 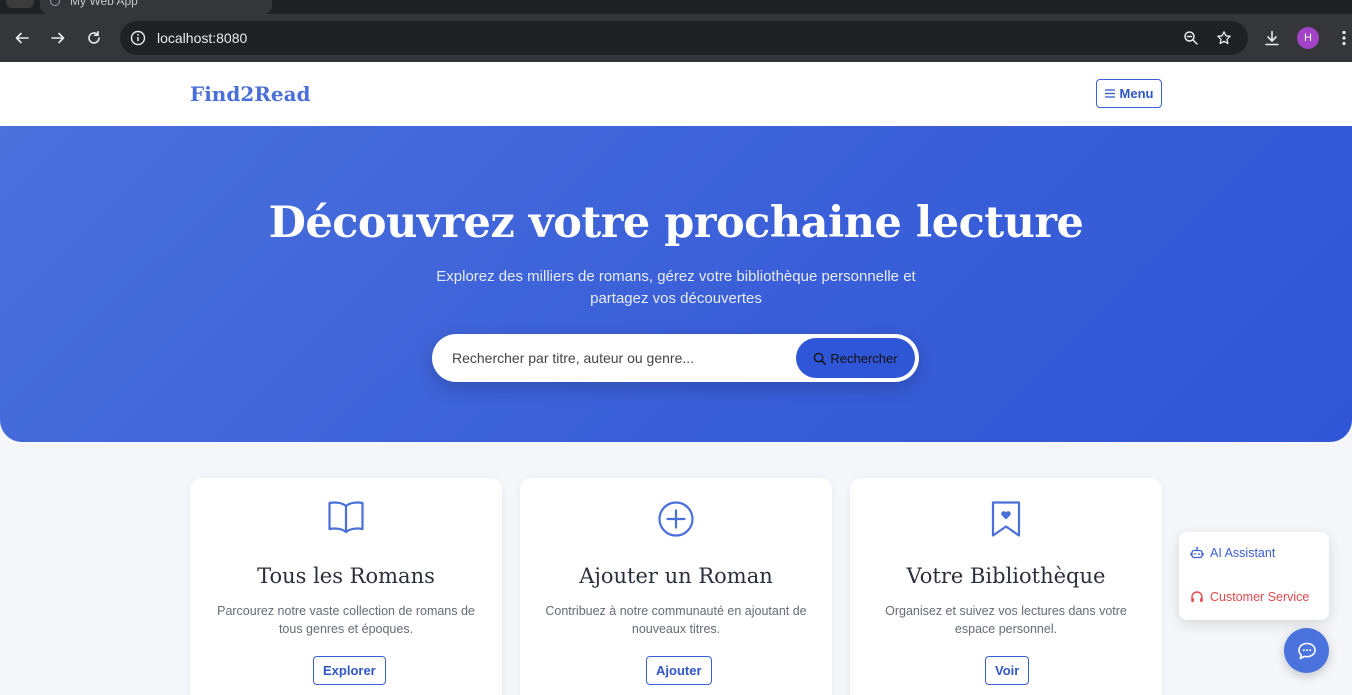 I want to click on arrow-left-icon, so click(x=22, y=38).